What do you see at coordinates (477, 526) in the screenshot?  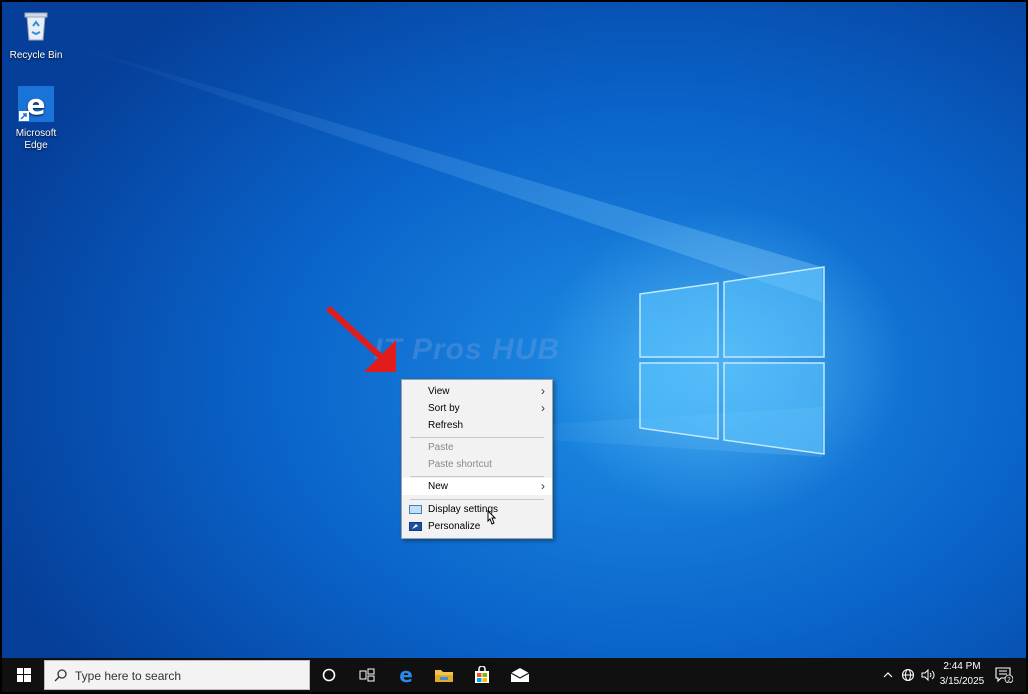 I see `menu-item-personalize: Personalize` at bounding box center [477, 526].